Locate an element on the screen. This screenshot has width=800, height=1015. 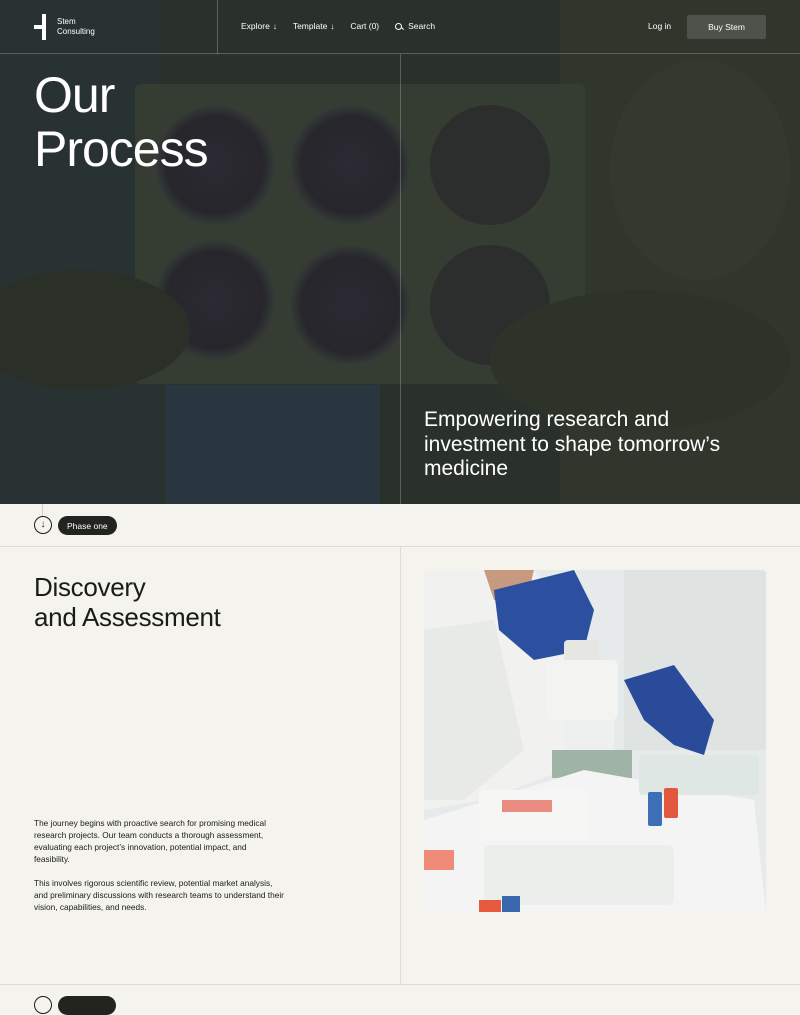
next-phase-row is located at coordinates (400, 1000).